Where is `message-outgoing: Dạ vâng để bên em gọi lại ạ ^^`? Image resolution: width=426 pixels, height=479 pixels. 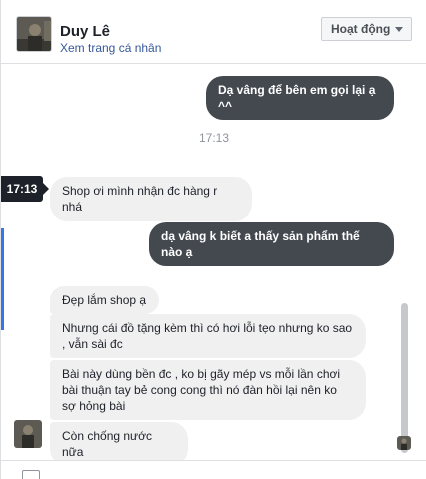 message-outgoing: Dạ vâng để bên em gọi lại ạ ^^ is located at coordinates (300, 98).